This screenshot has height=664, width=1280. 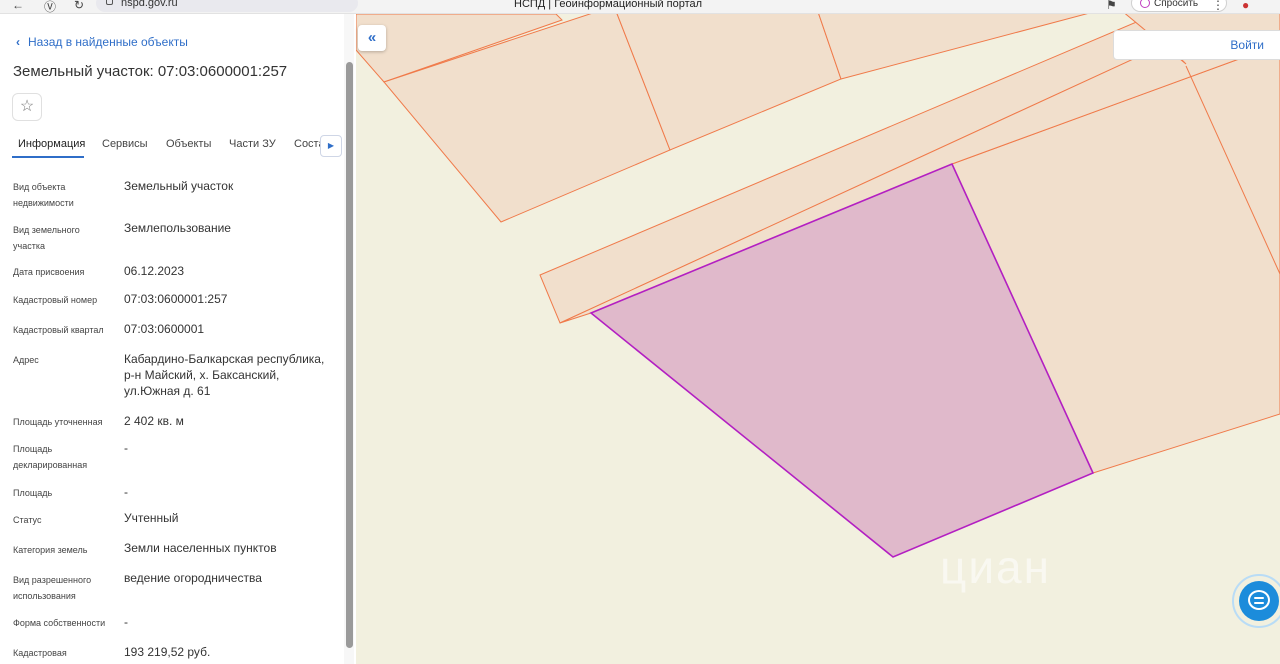 I want to click on yandex-icon: Ⓥ, so click(x=50, y=7).